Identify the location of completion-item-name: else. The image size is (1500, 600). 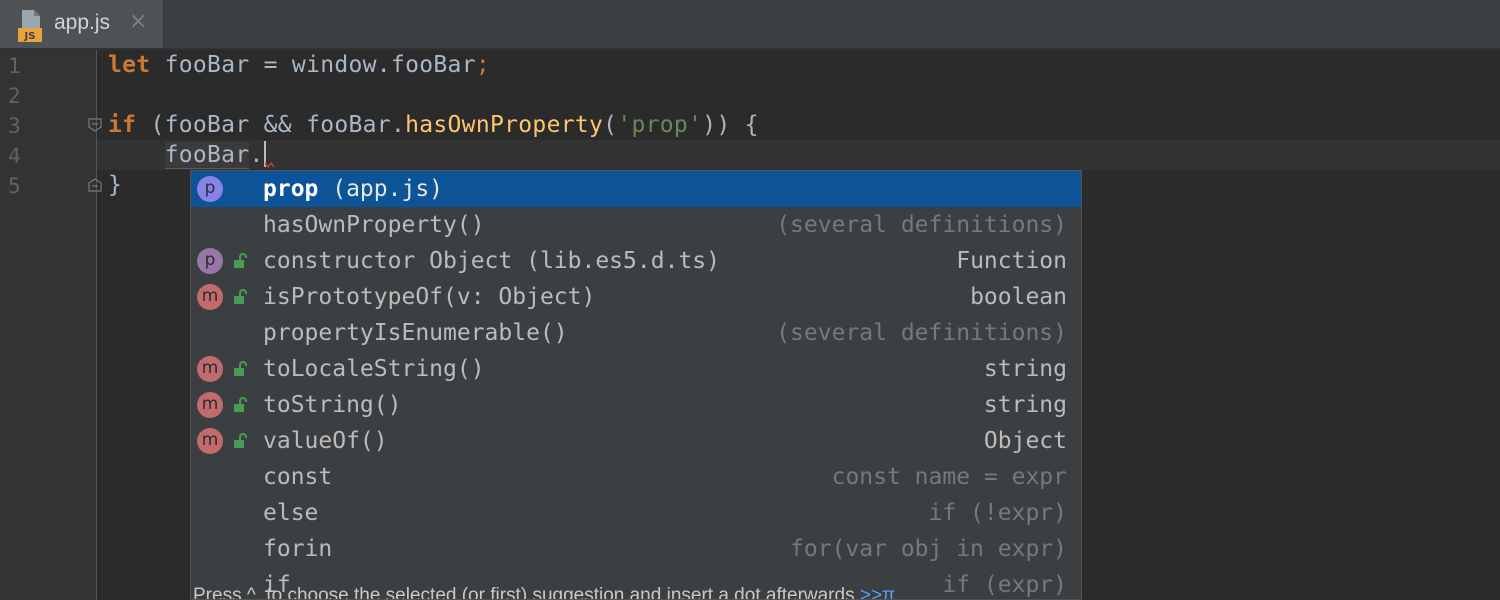
(291, 513).